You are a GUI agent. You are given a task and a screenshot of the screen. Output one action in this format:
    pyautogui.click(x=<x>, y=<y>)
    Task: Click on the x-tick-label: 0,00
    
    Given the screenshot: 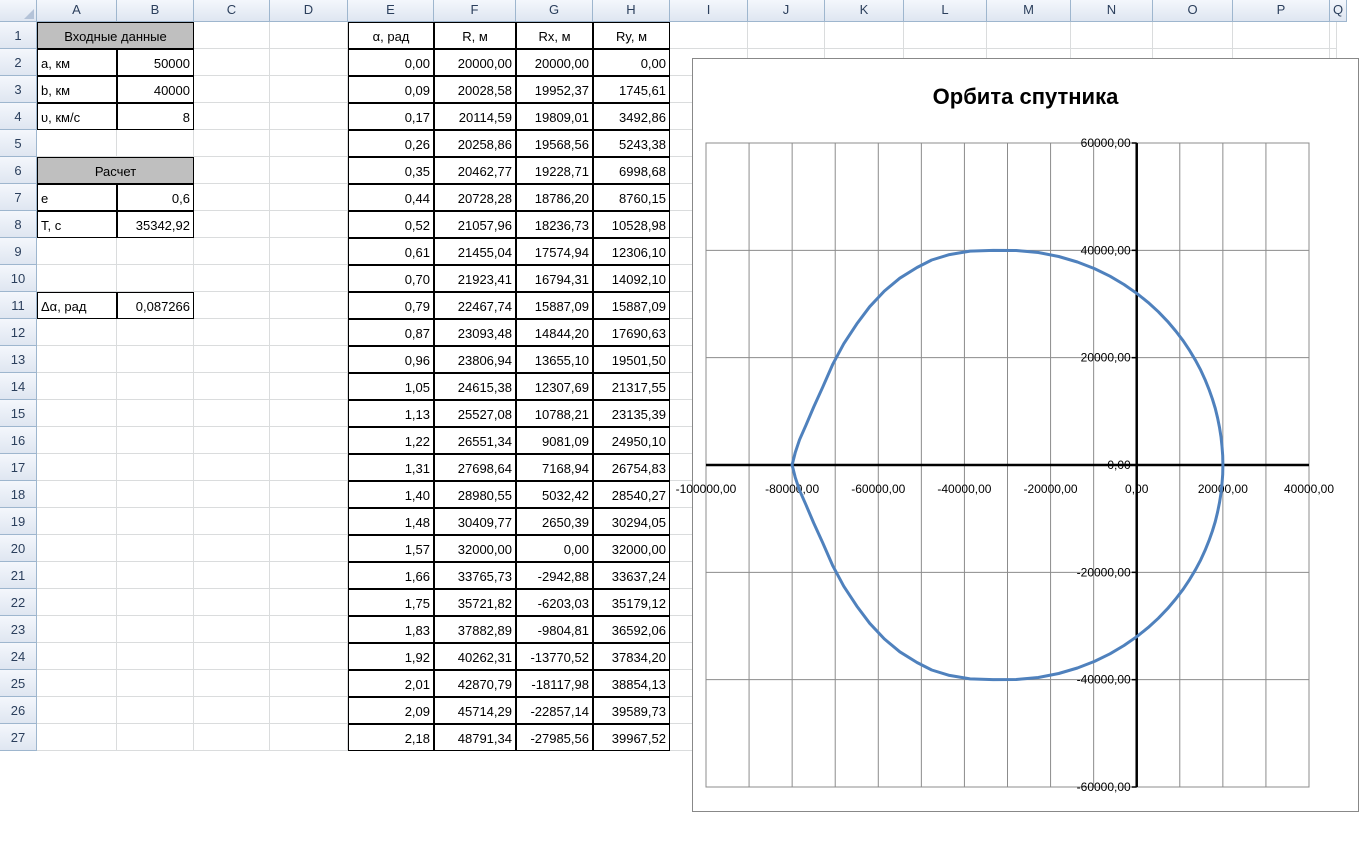 What is the action you would take?
    pyautogui.click(x=1137, y=489)
    